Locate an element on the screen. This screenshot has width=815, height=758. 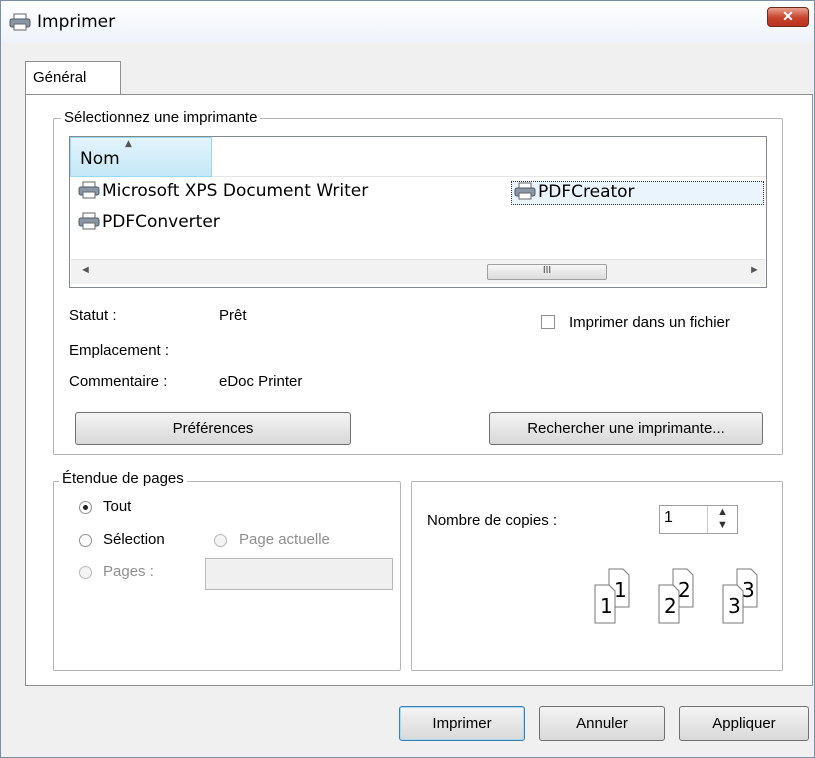
column-header-name: ▲ Nom is located at coordinates (141, 157).